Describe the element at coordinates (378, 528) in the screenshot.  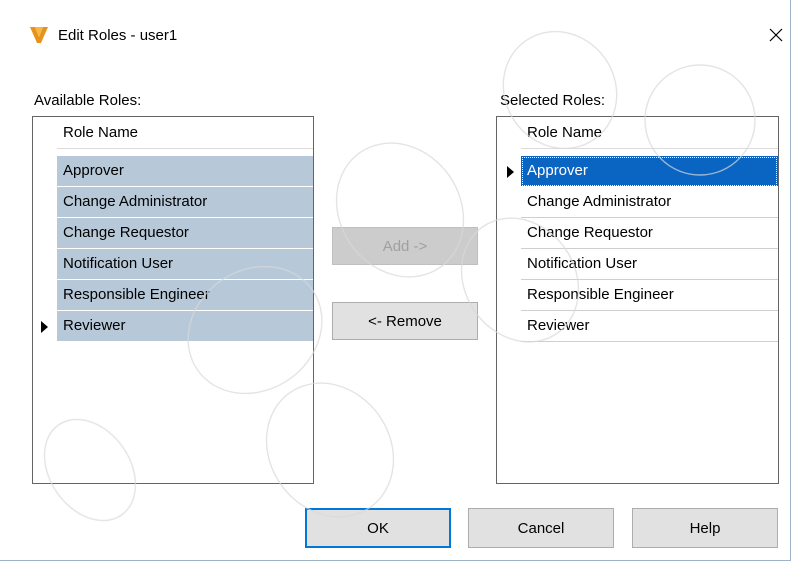
I see `ok-button: OK` at that location.